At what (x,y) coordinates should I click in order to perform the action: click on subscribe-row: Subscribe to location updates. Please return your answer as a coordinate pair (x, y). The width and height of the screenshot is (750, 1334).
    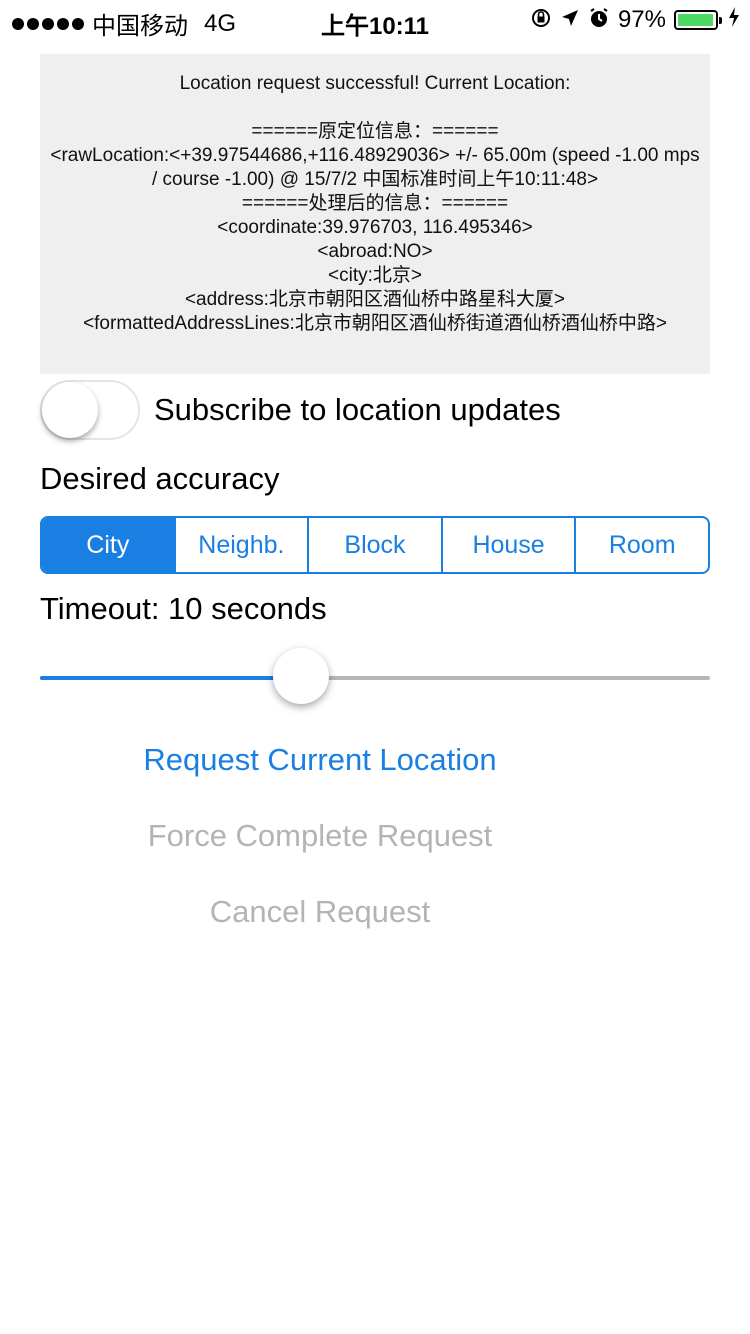
    Looking at the image, I should click on (300, 410).